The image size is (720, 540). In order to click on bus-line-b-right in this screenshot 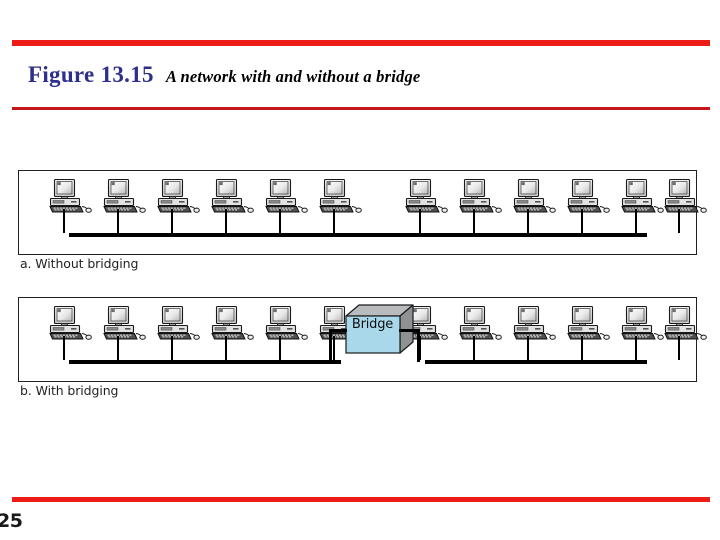, I will do `click(536, 362)`.